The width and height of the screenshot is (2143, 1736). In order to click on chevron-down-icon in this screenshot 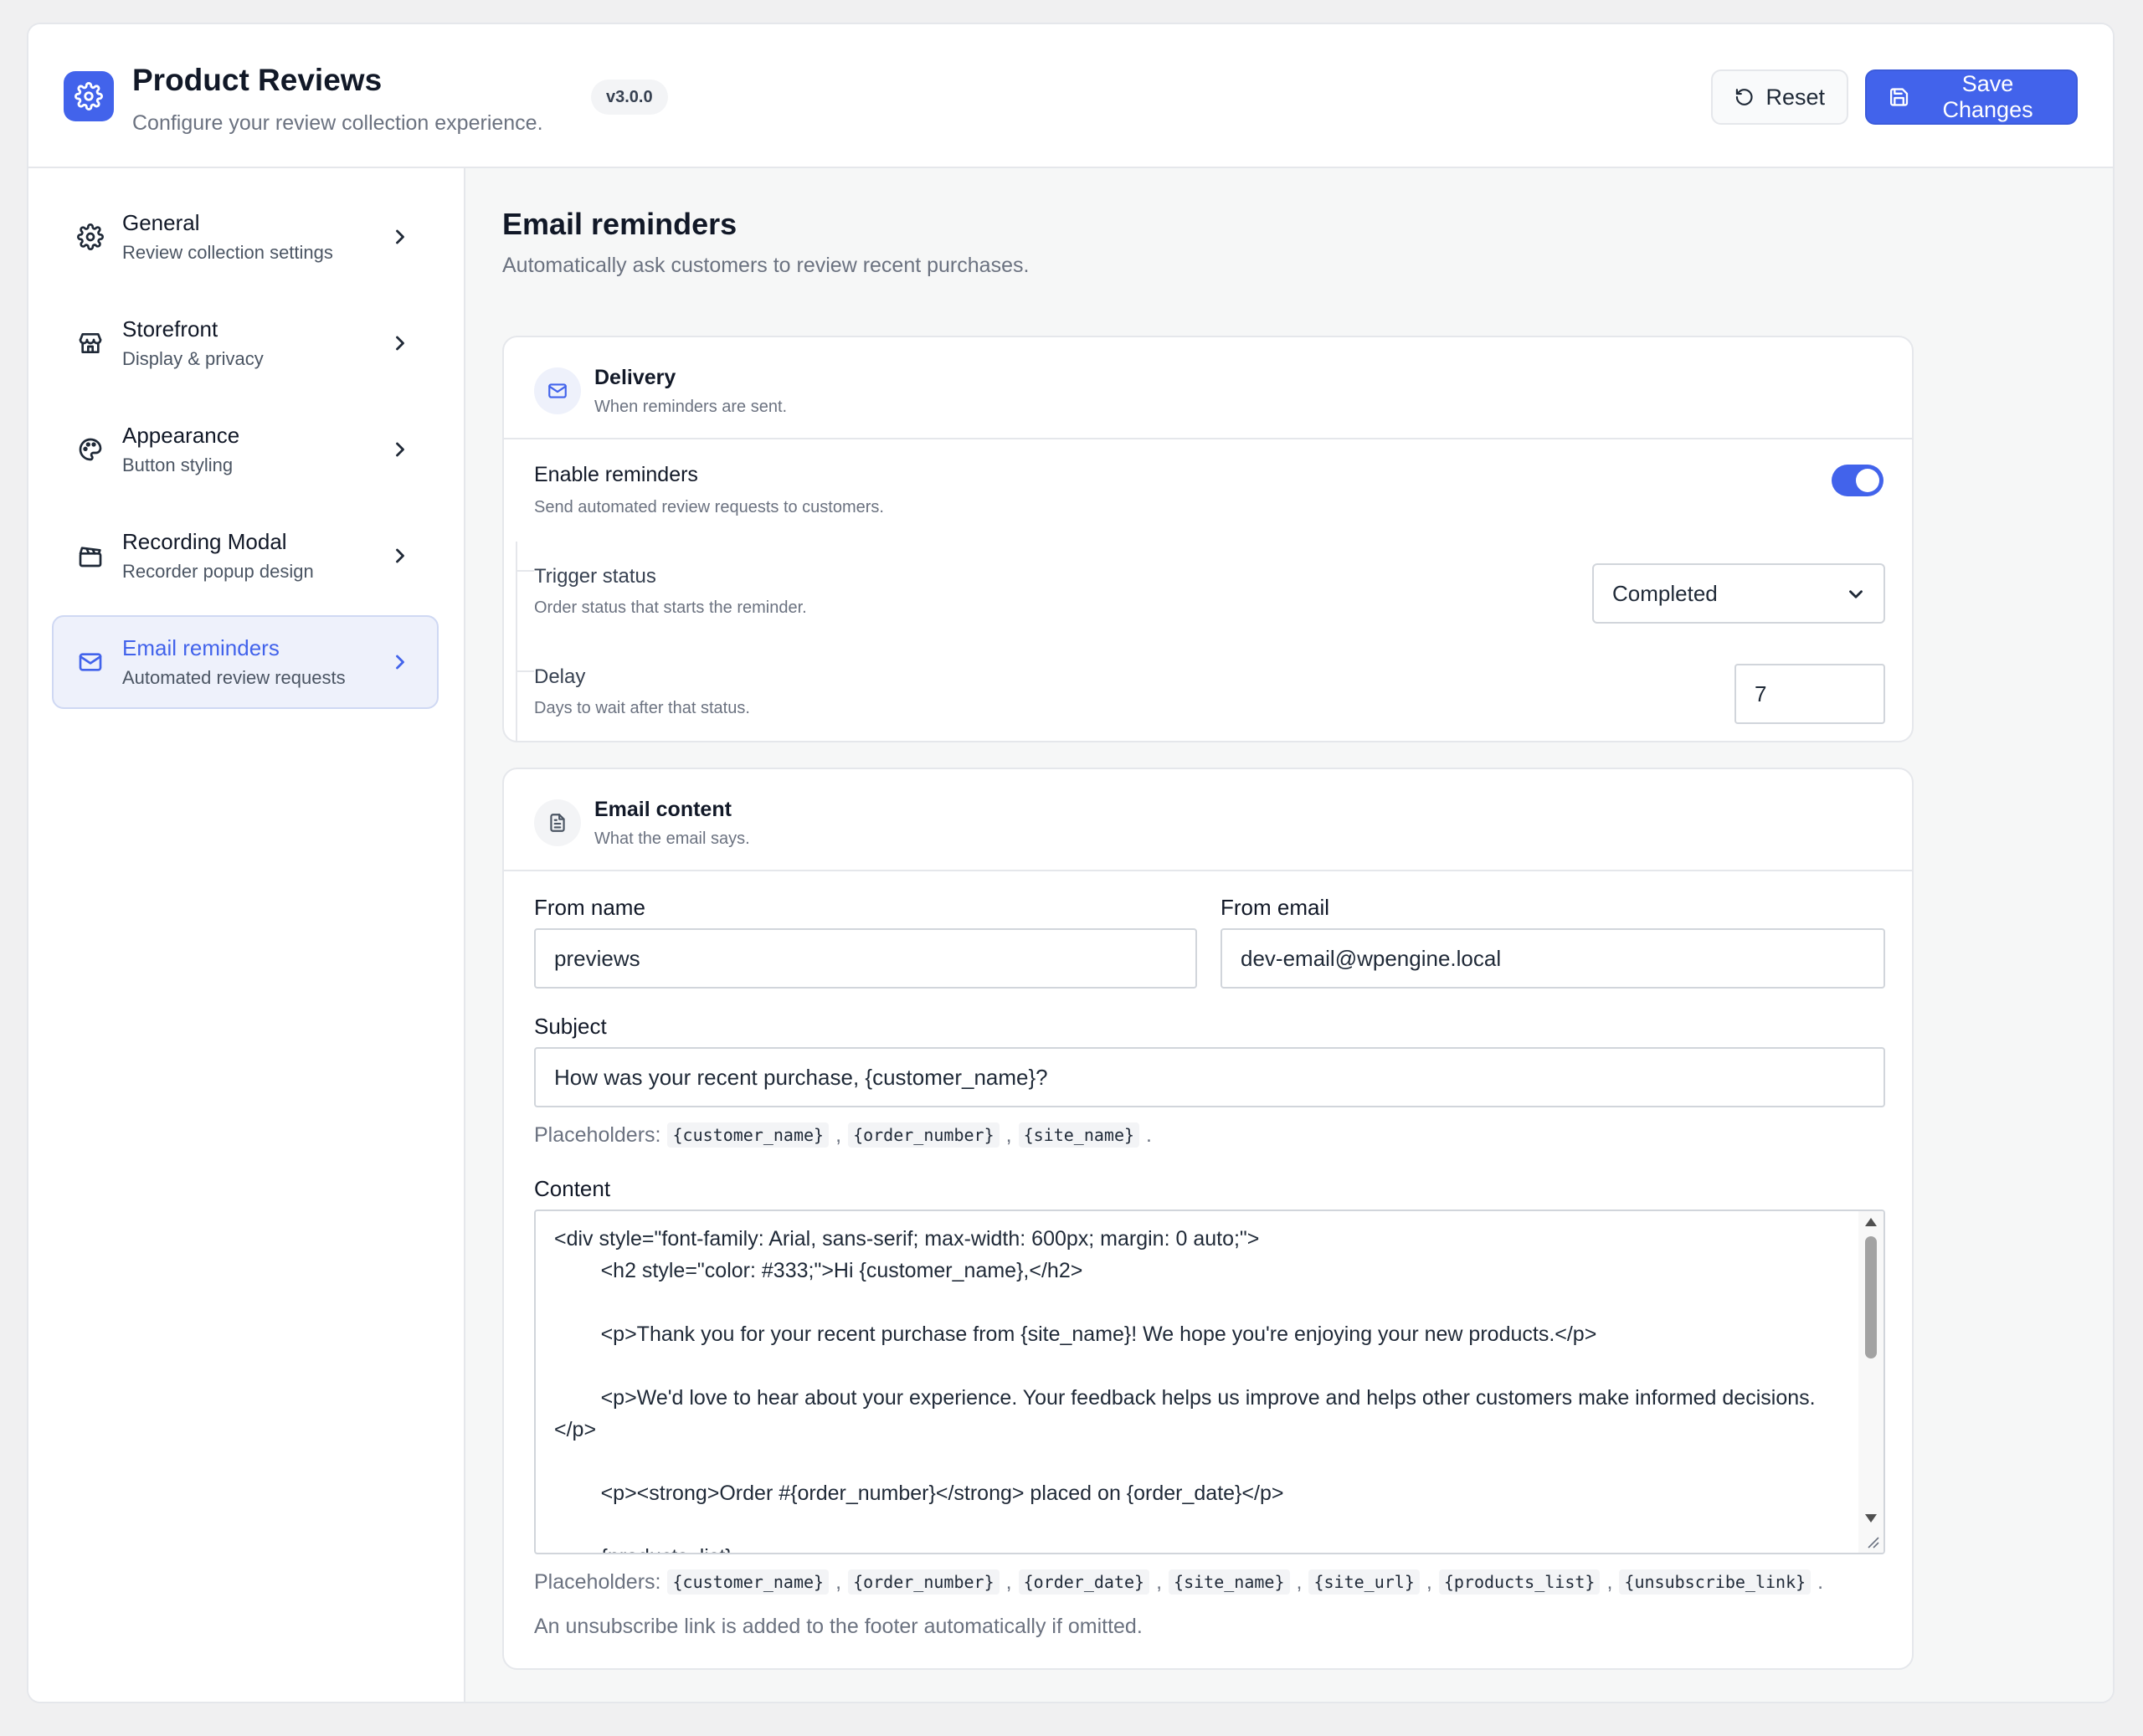, I will do `click(1856, 594)`.